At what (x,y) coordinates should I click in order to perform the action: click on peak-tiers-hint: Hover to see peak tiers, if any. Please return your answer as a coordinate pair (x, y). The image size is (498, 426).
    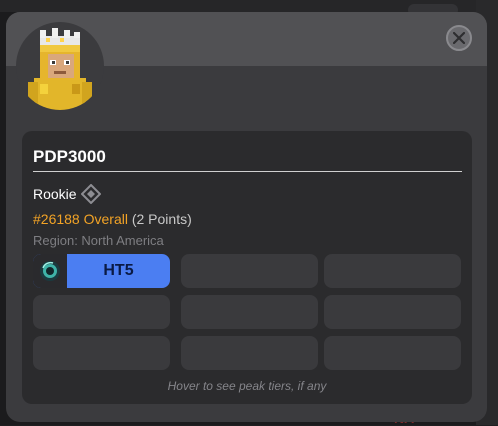
    Looking at the image, I should click on (247, 386).